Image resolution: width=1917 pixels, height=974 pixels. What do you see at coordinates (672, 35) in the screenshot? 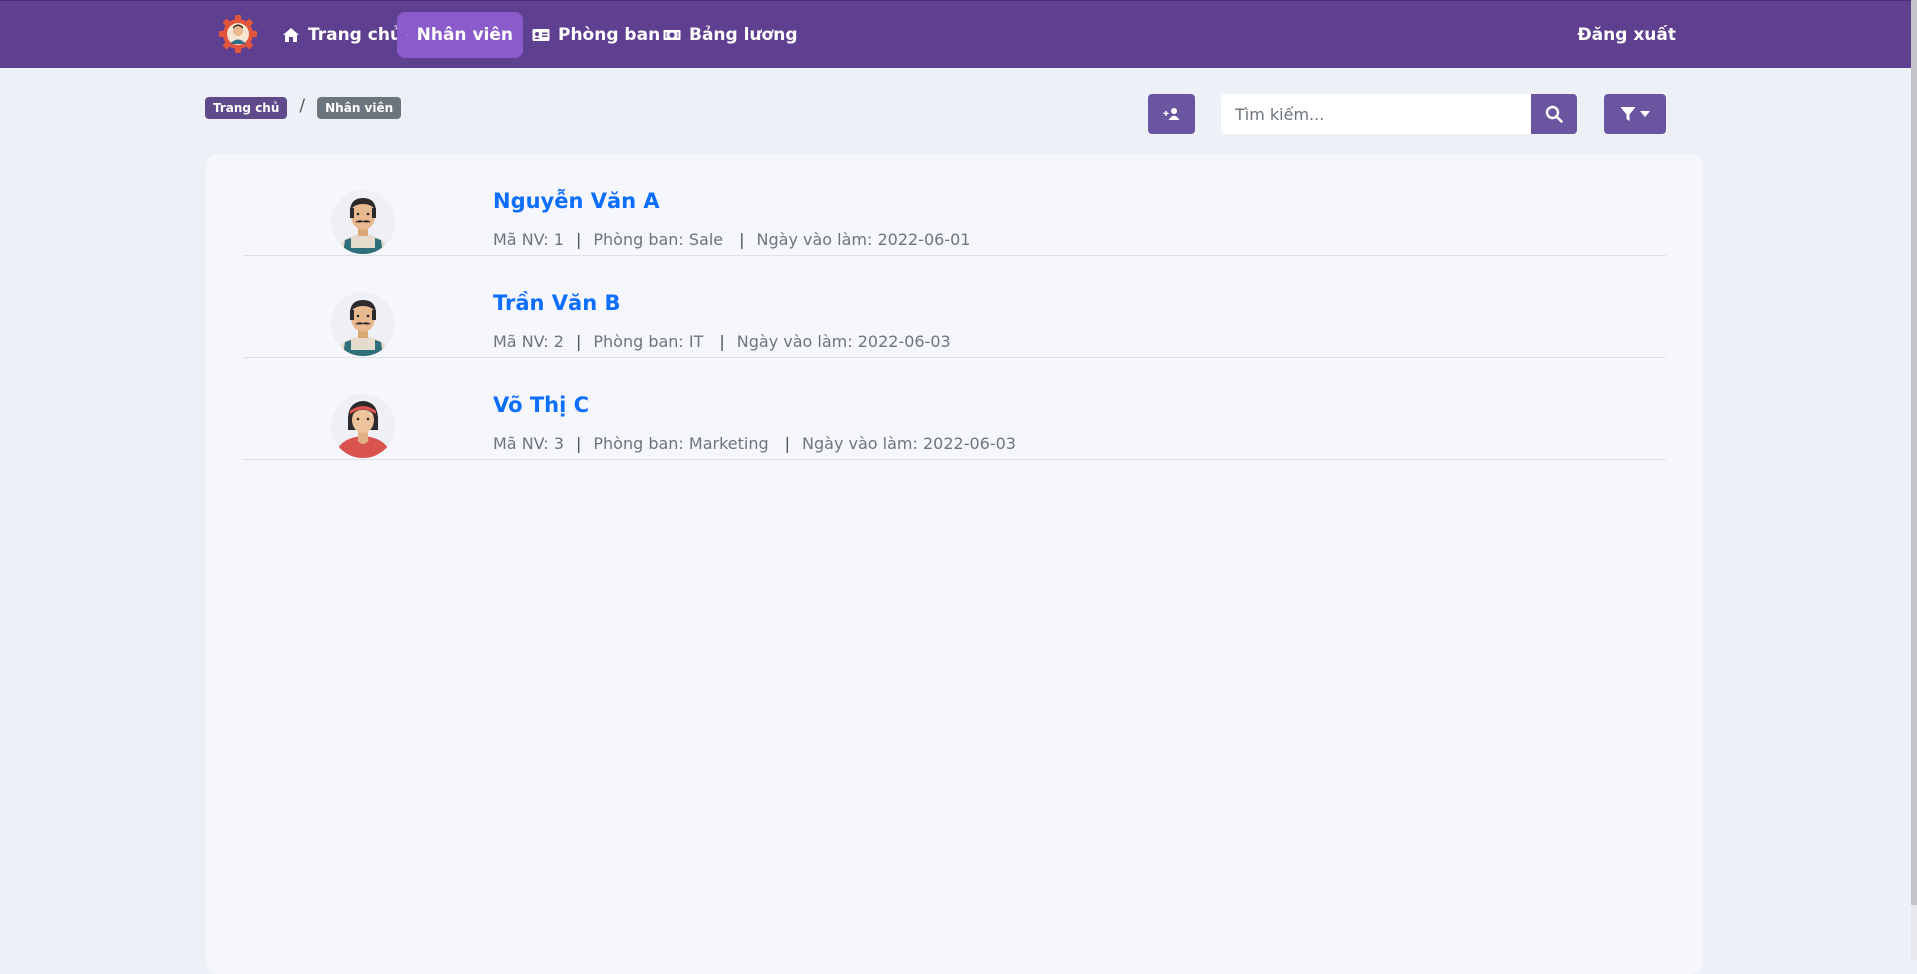
I see `money-bill-icon` at bounding box center [672, 35].